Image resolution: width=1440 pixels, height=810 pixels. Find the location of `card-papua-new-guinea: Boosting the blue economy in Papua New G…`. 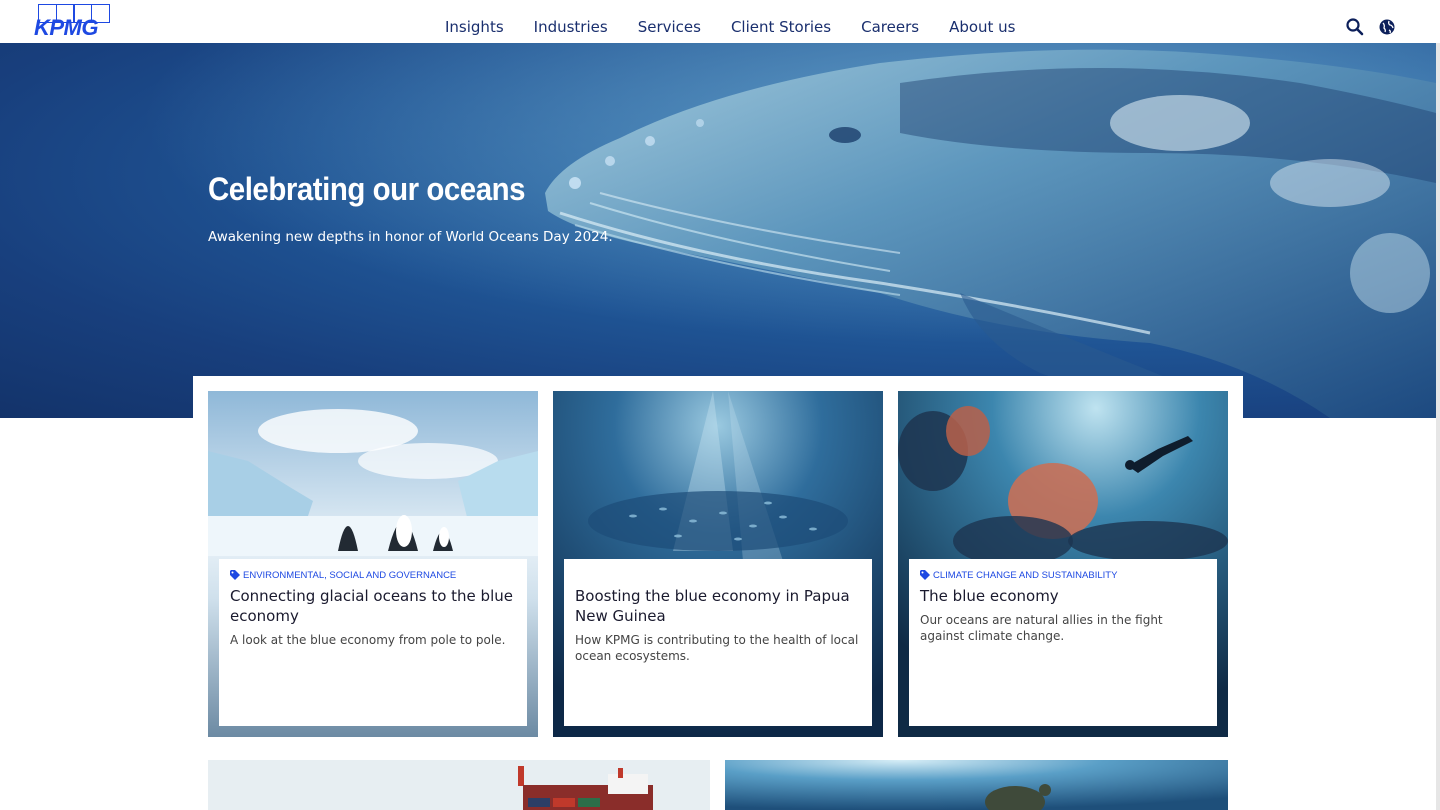

card-papua-new-guinea: Boosting the blue economy in Papua New G… is located at coordinates (718, 564).